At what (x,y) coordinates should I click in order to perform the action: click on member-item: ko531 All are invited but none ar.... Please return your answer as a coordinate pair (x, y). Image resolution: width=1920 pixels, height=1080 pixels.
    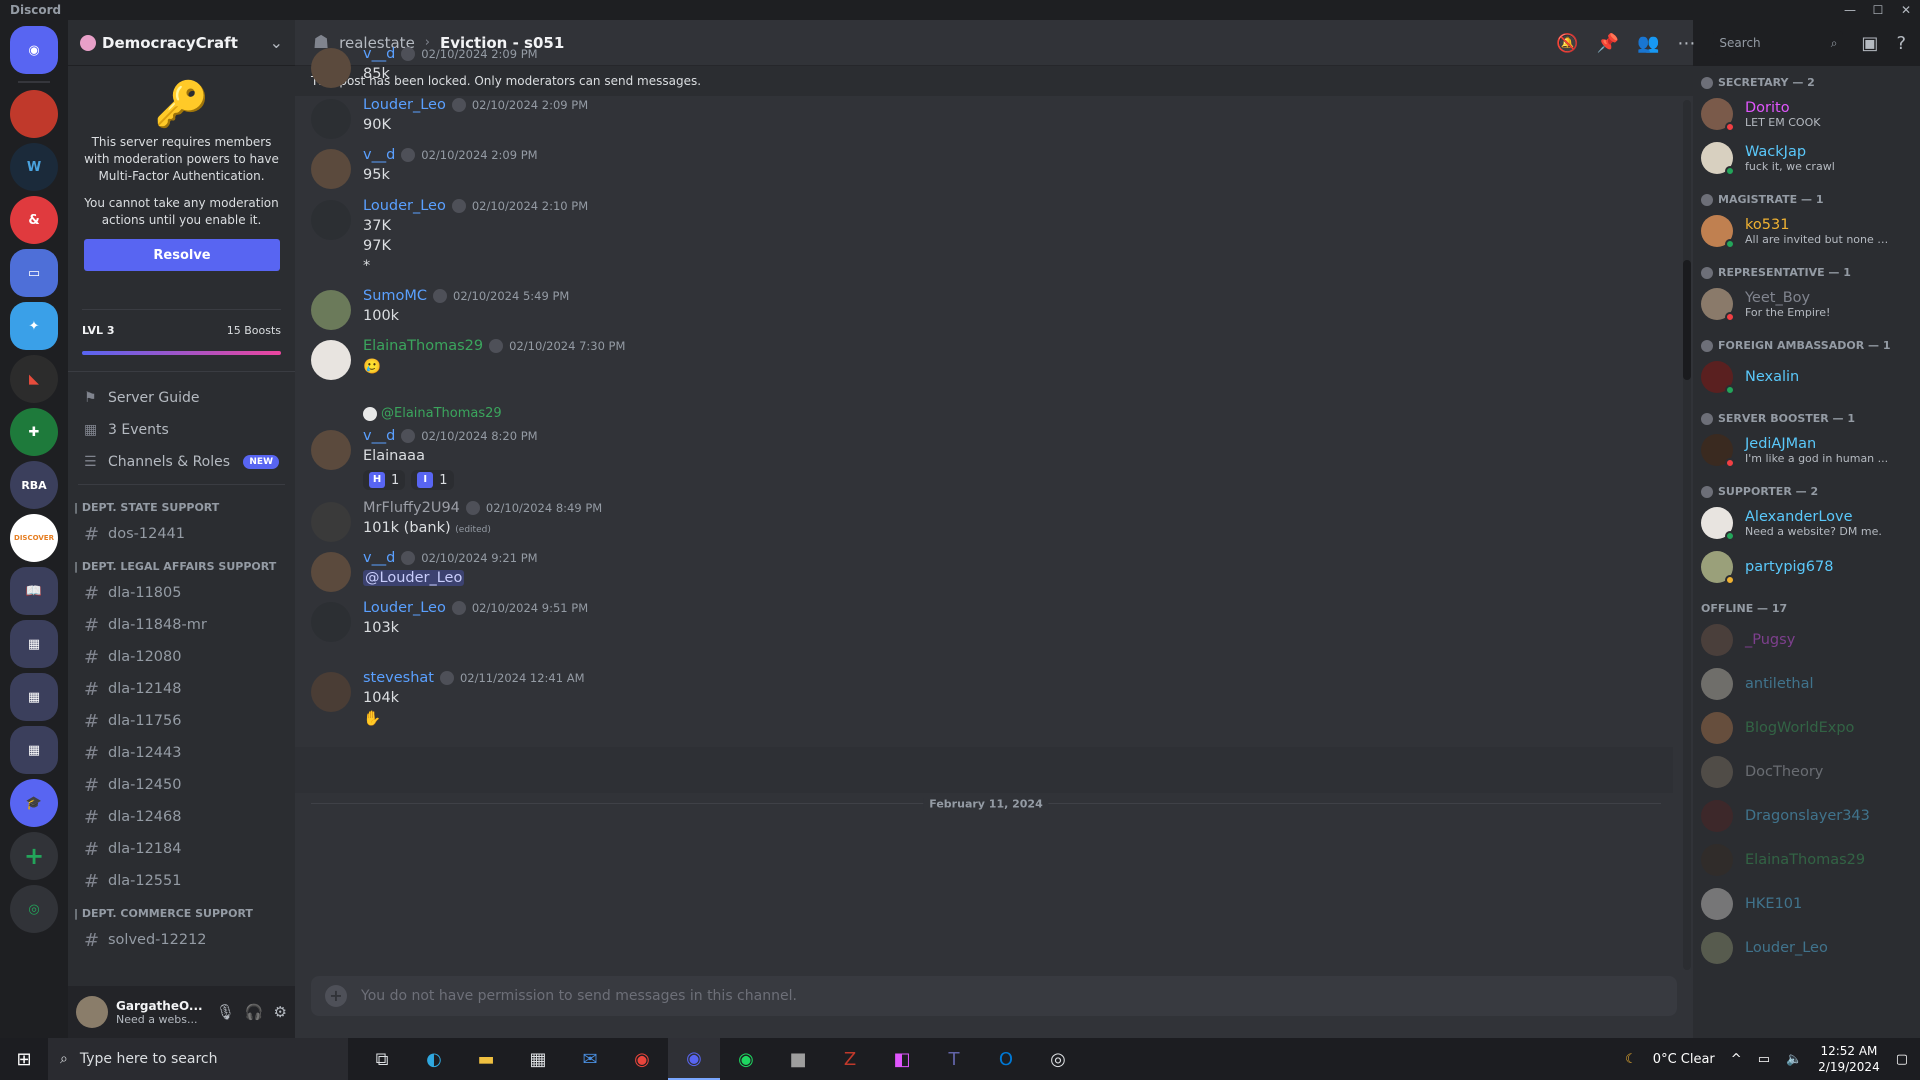
    Looking at the image, I should click on (1806, 231).